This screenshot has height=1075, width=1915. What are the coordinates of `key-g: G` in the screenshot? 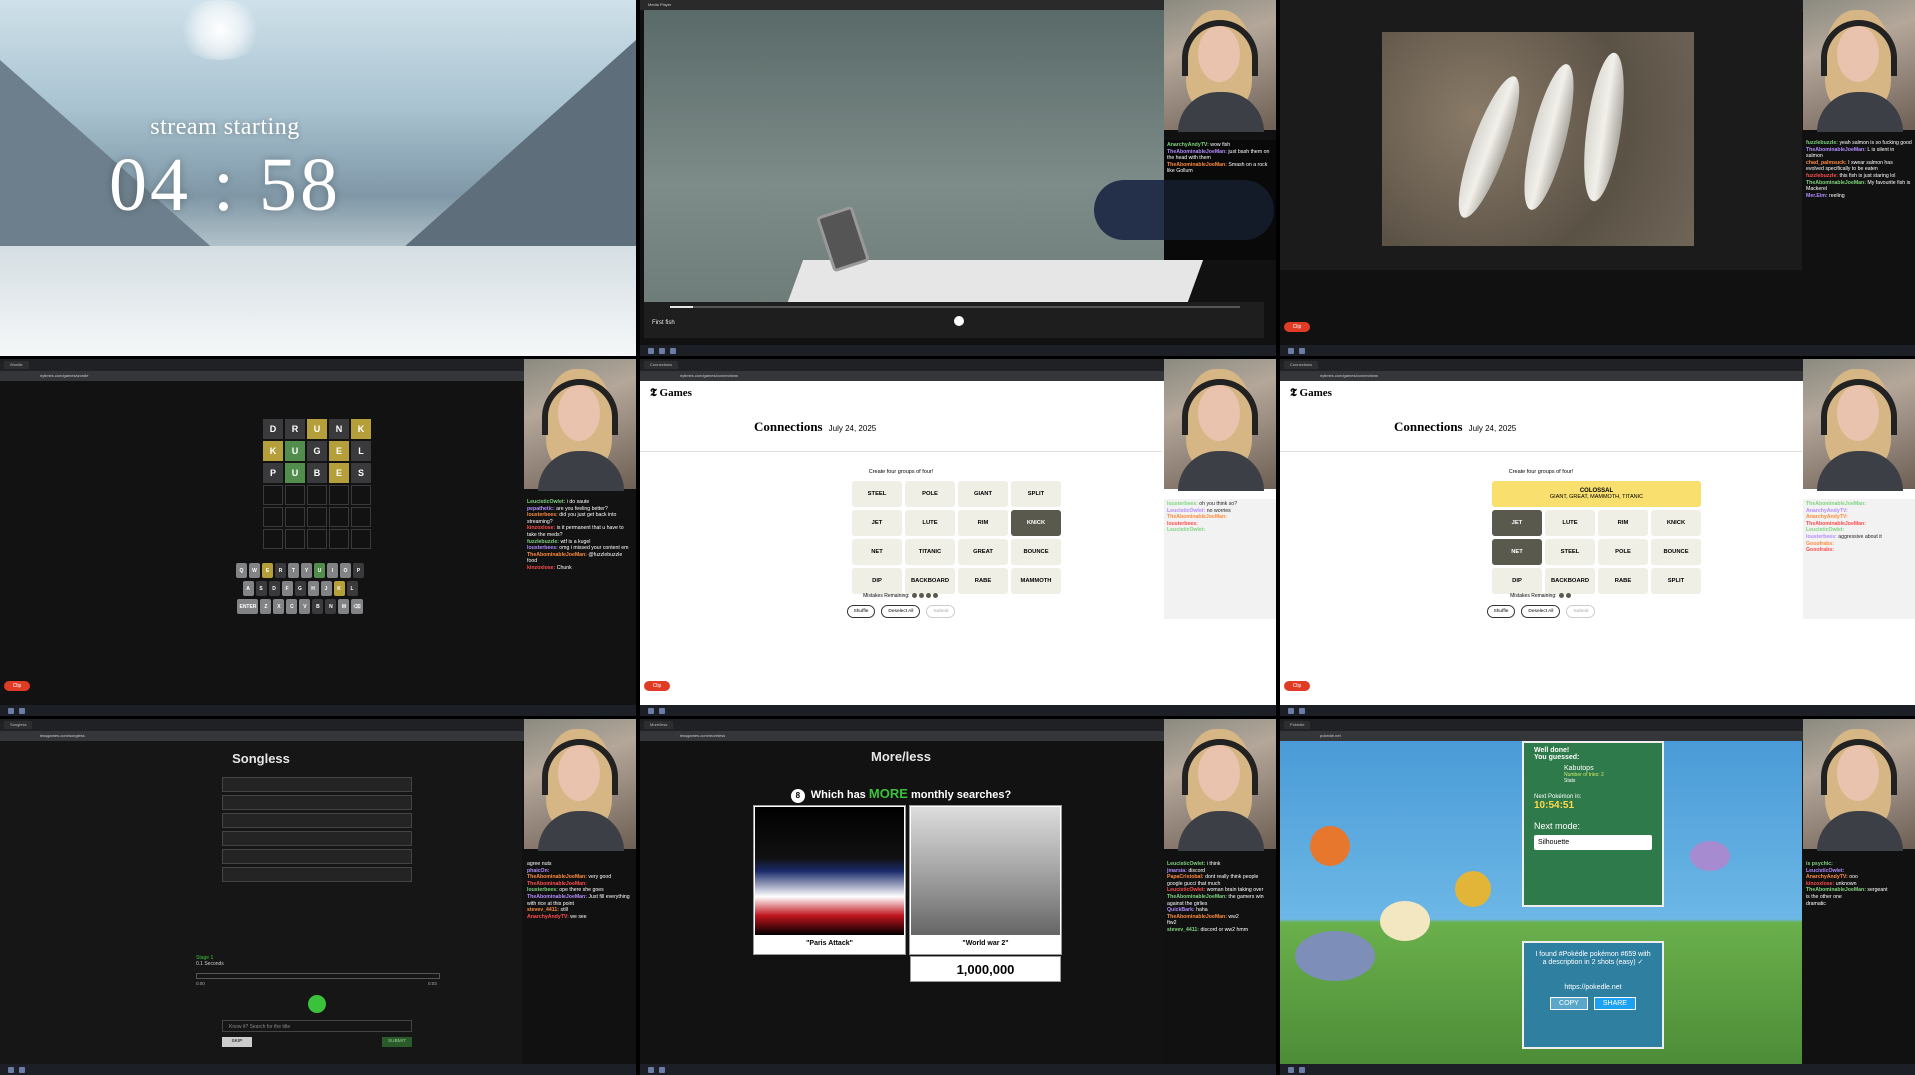 It's located at (300, 588).